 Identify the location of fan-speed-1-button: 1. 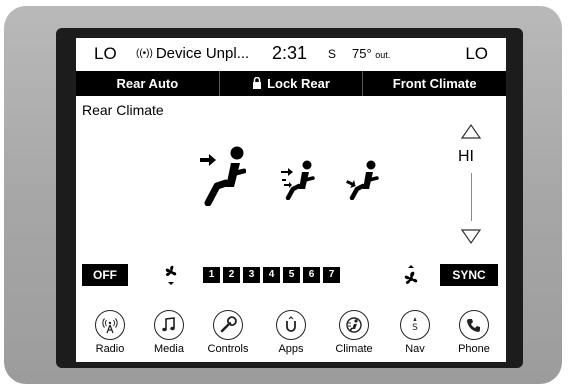
(211, 275).